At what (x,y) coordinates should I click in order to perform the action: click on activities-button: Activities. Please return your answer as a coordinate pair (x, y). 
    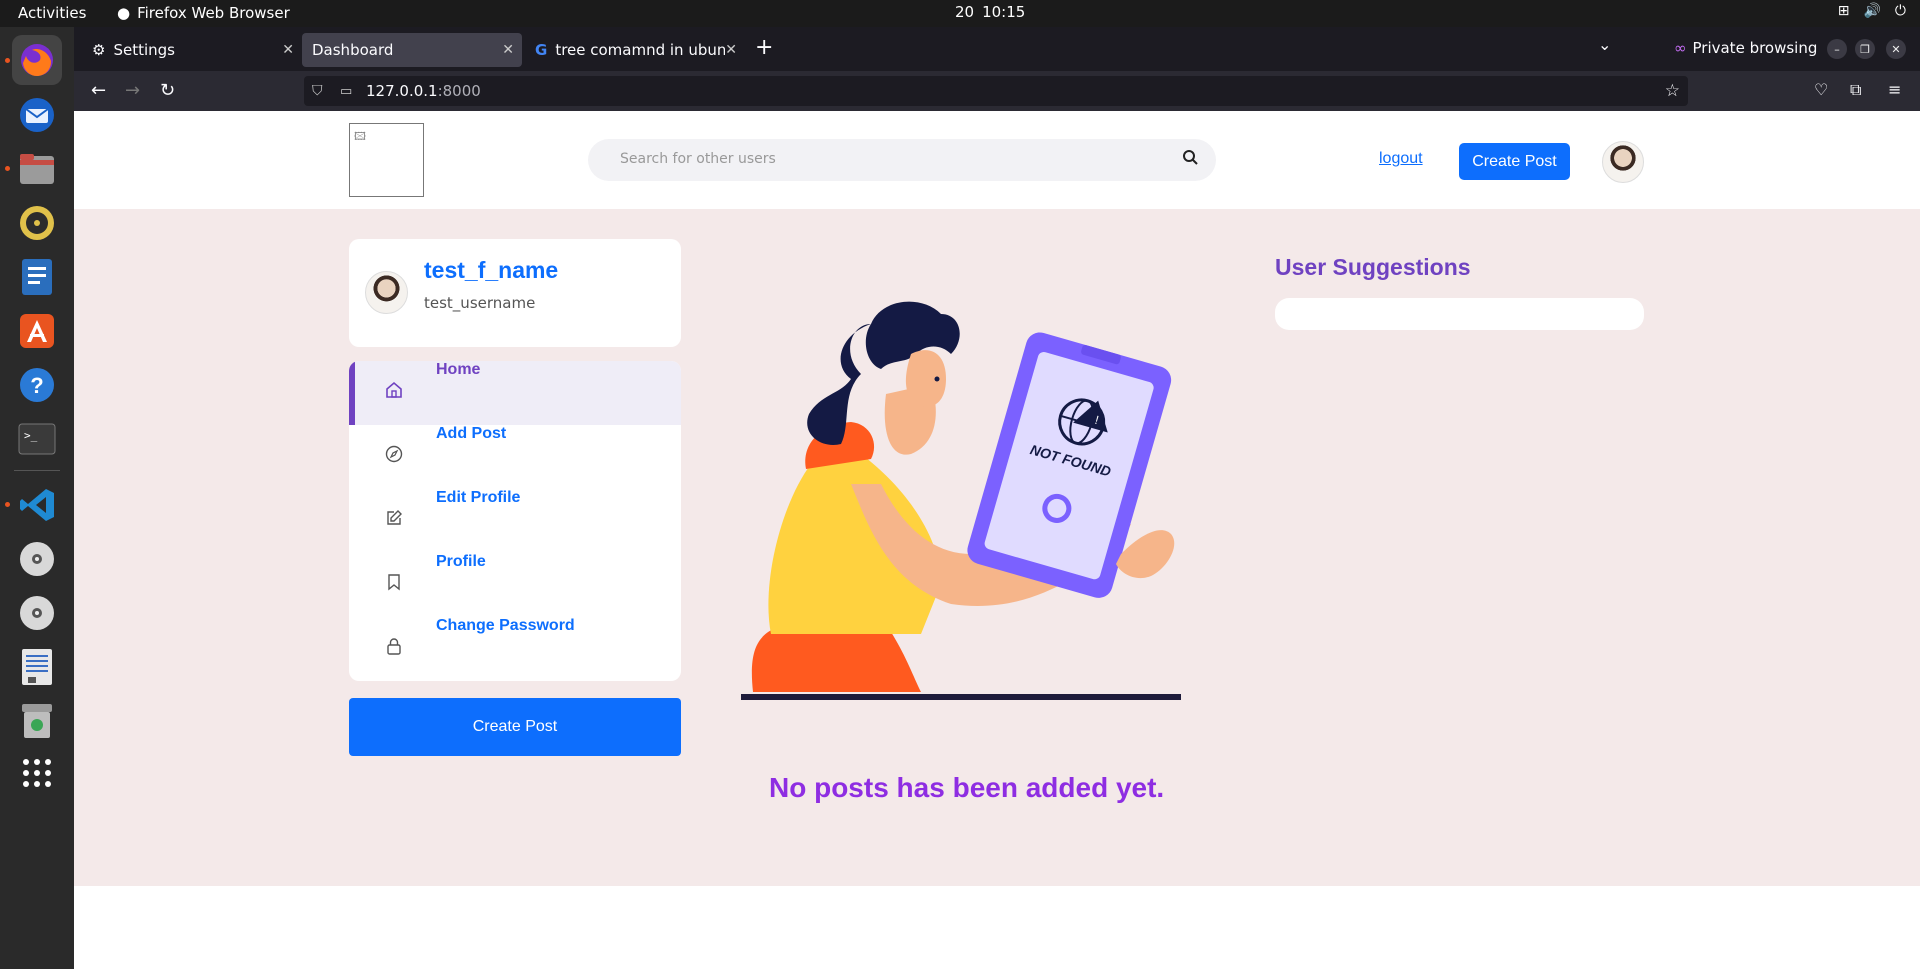
    Looking at the image, I should click on (52, 13).